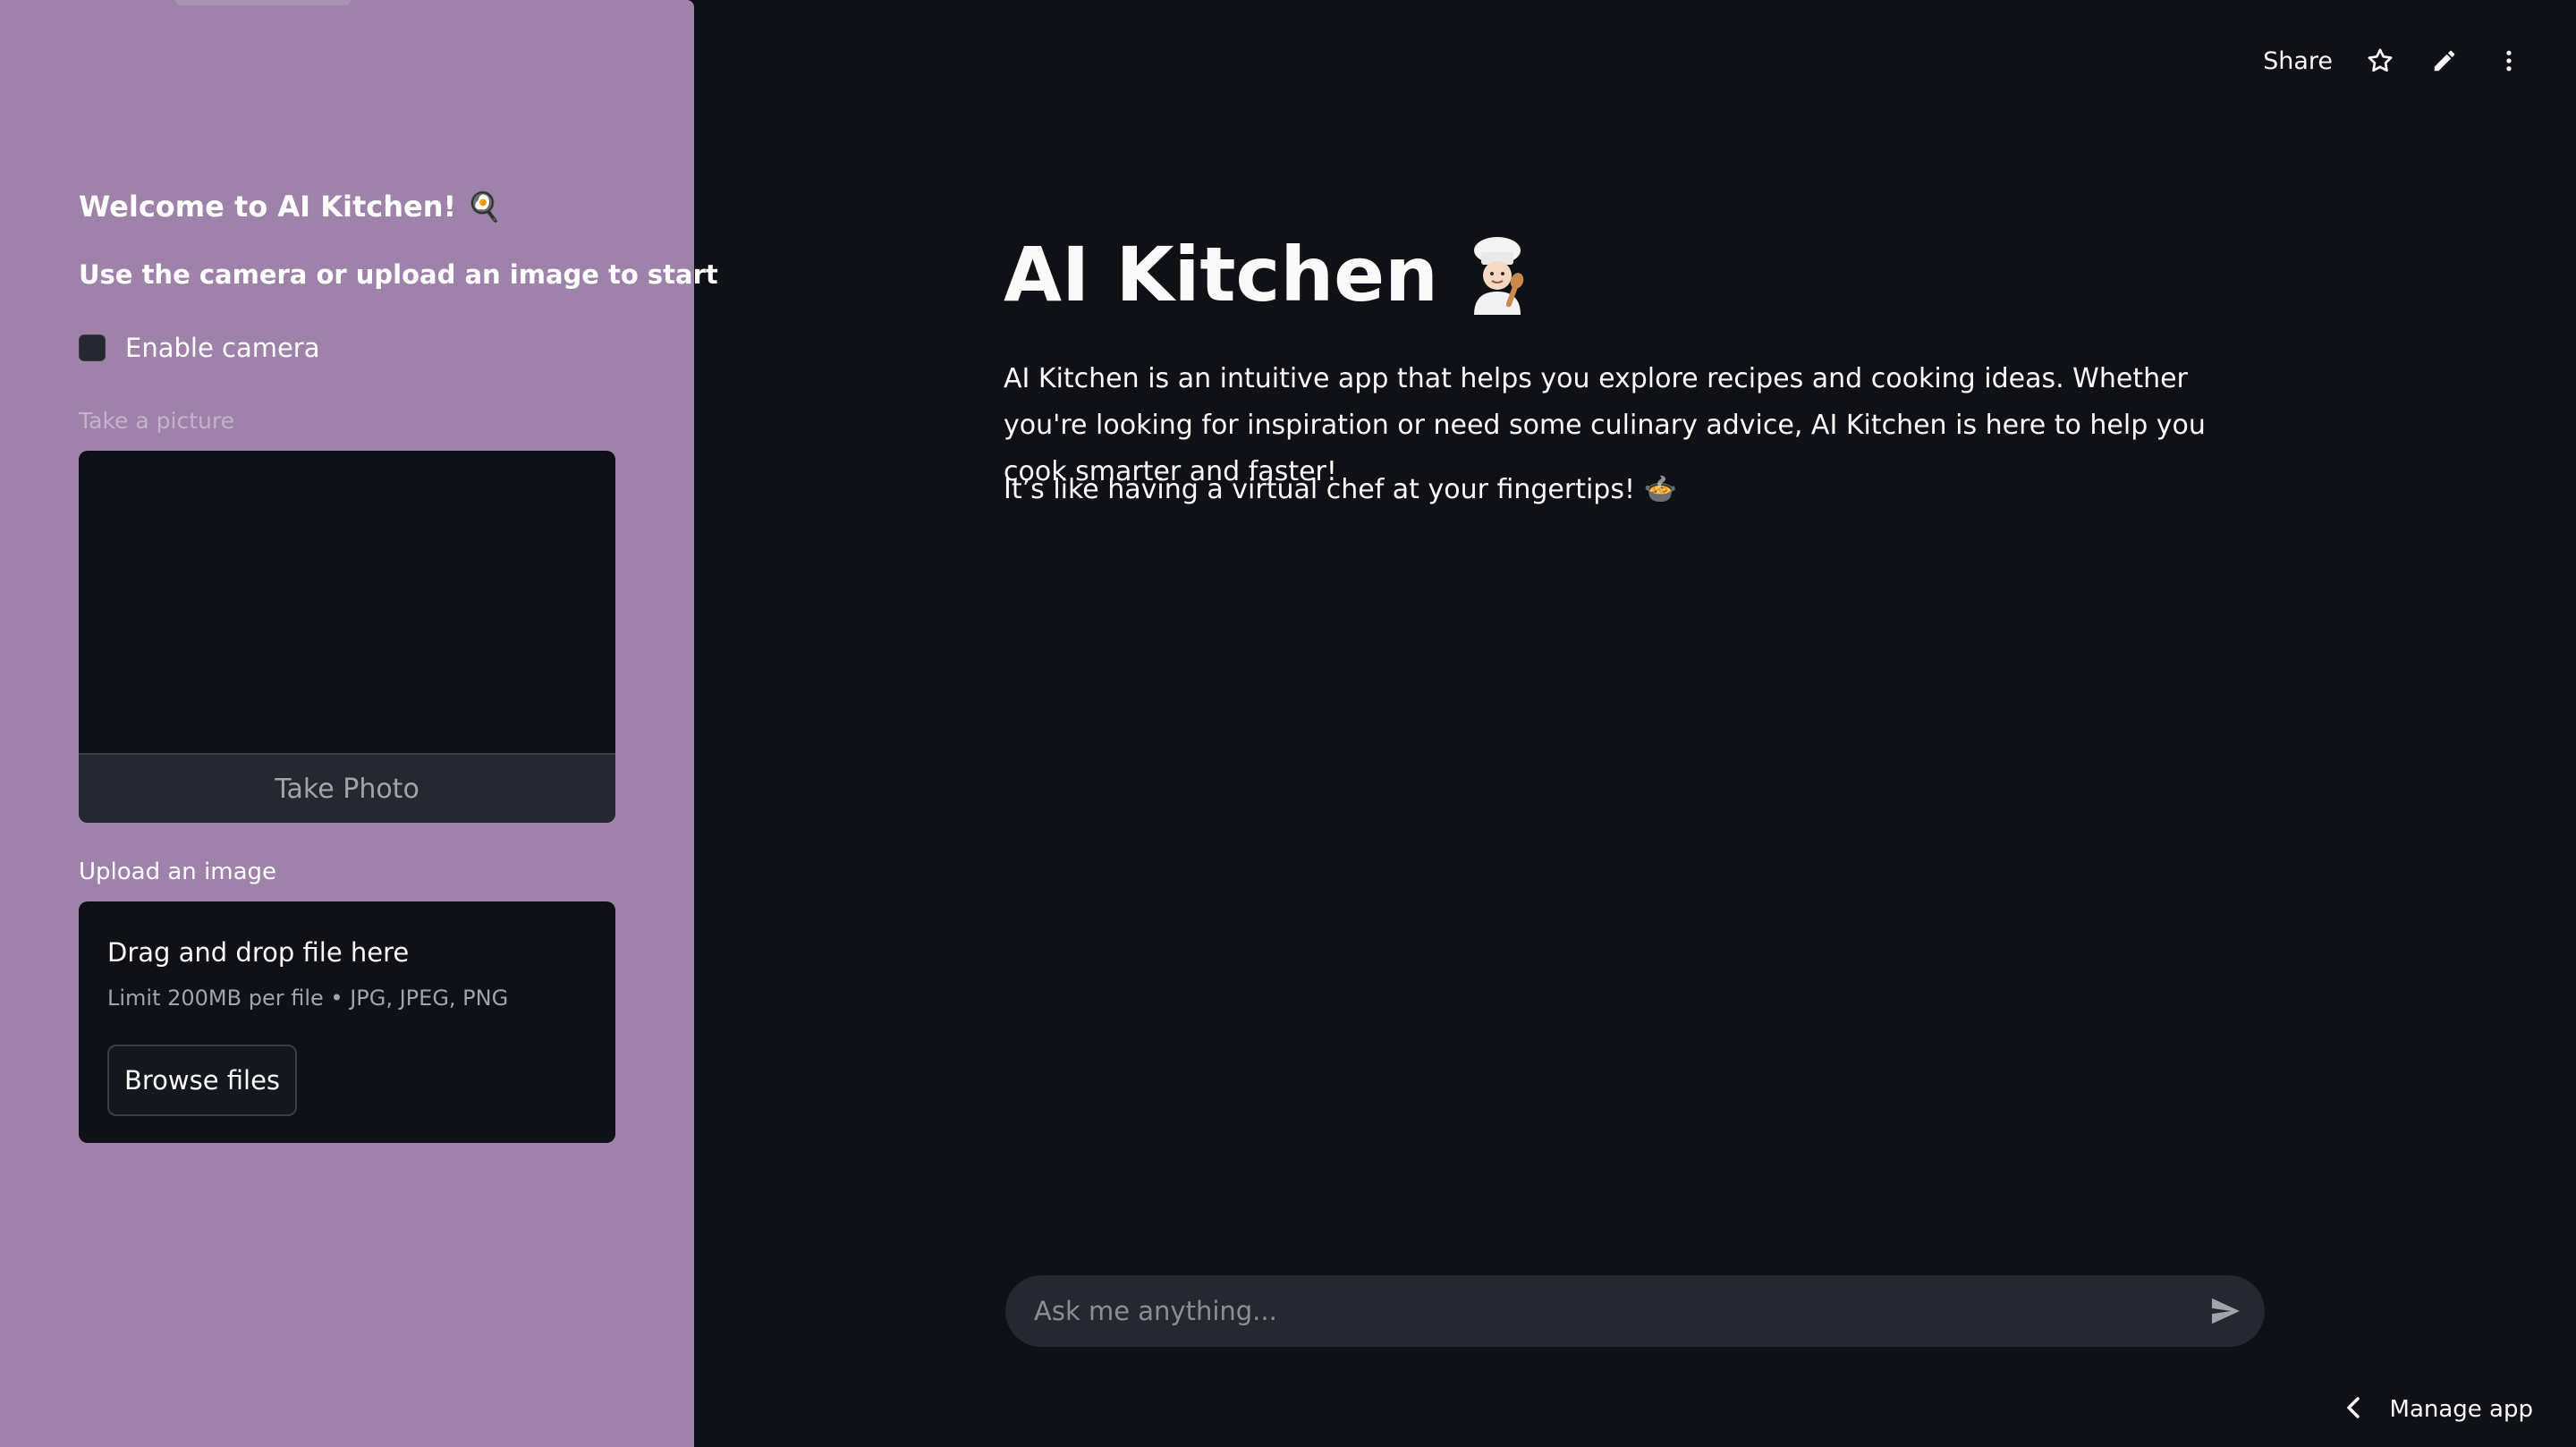  I want to click on more-vertical-icon, so click(2509, 61).